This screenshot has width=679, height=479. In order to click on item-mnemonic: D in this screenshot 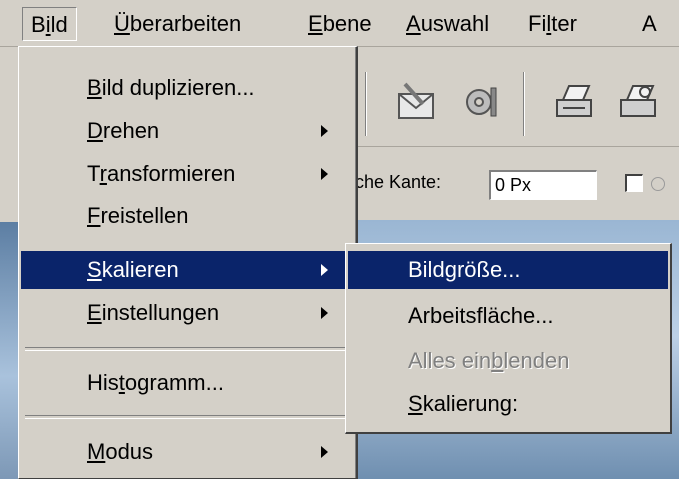, I will do `click(95, 130)`.